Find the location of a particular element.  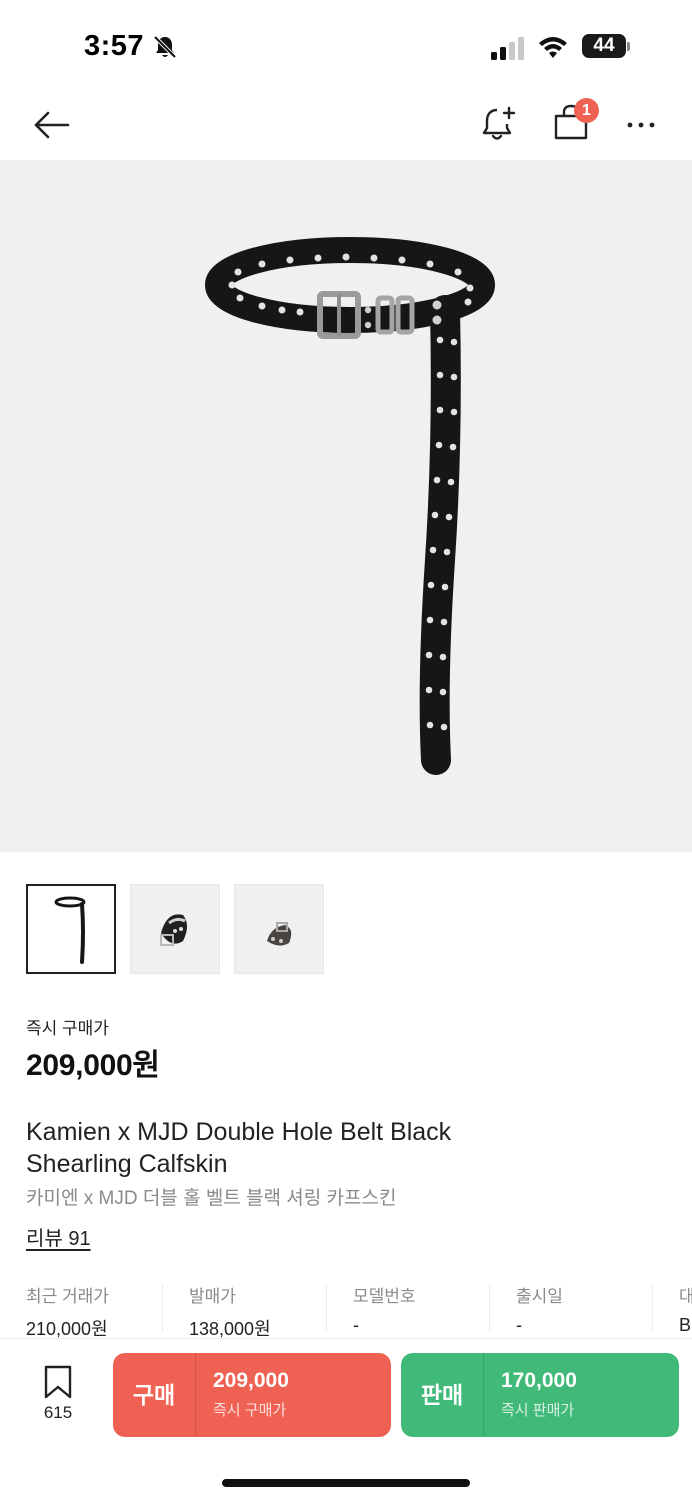

cart-count-badge: 1 is located at coordinates (586, 110).